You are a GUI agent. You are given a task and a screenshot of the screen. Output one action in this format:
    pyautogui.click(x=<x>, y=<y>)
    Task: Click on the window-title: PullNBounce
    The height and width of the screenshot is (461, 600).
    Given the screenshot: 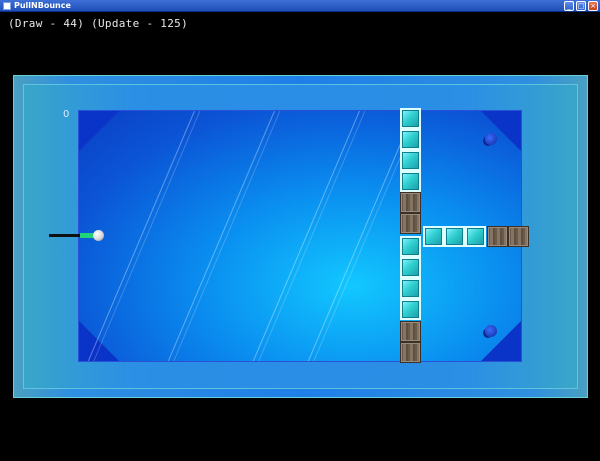 What is the action you would take?
    pyautogui.click(x=42, y=5)
    